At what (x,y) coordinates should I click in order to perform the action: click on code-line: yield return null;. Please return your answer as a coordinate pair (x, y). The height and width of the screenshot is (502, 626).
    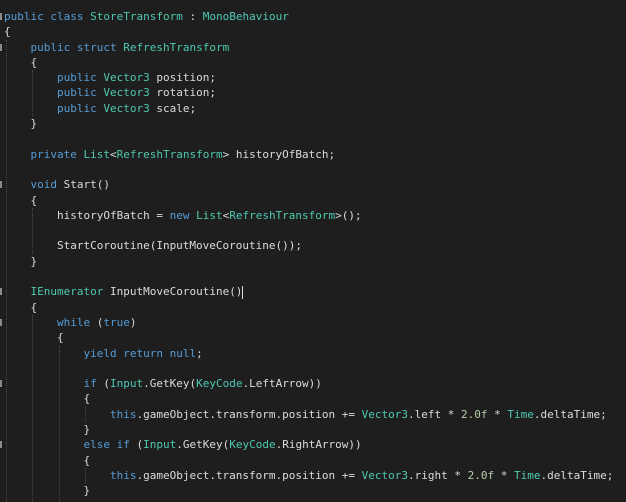
    Looking at the image, I should click on (313, 353).